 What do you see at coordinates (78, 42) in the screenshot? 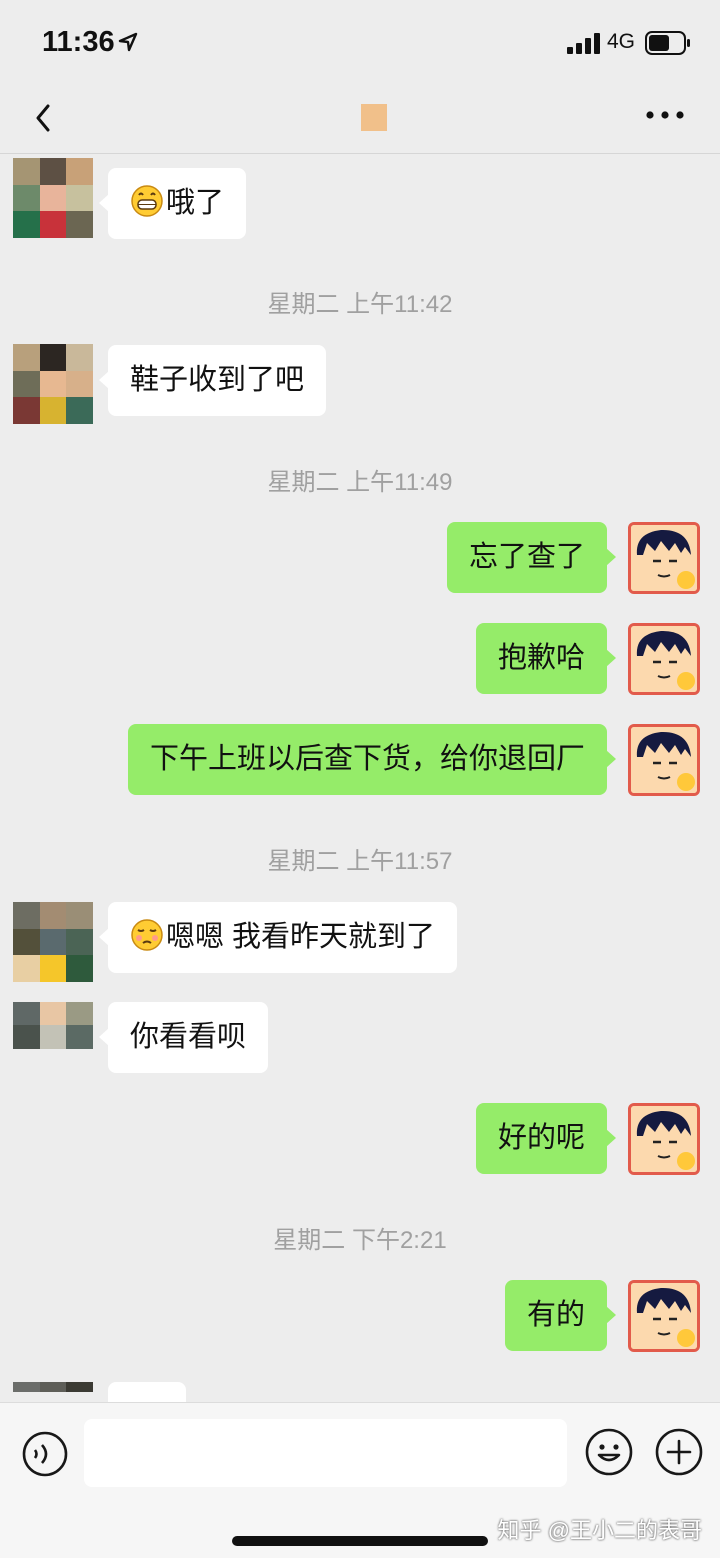
I see `status-time: 11:36` at bounding box center [78, 42].